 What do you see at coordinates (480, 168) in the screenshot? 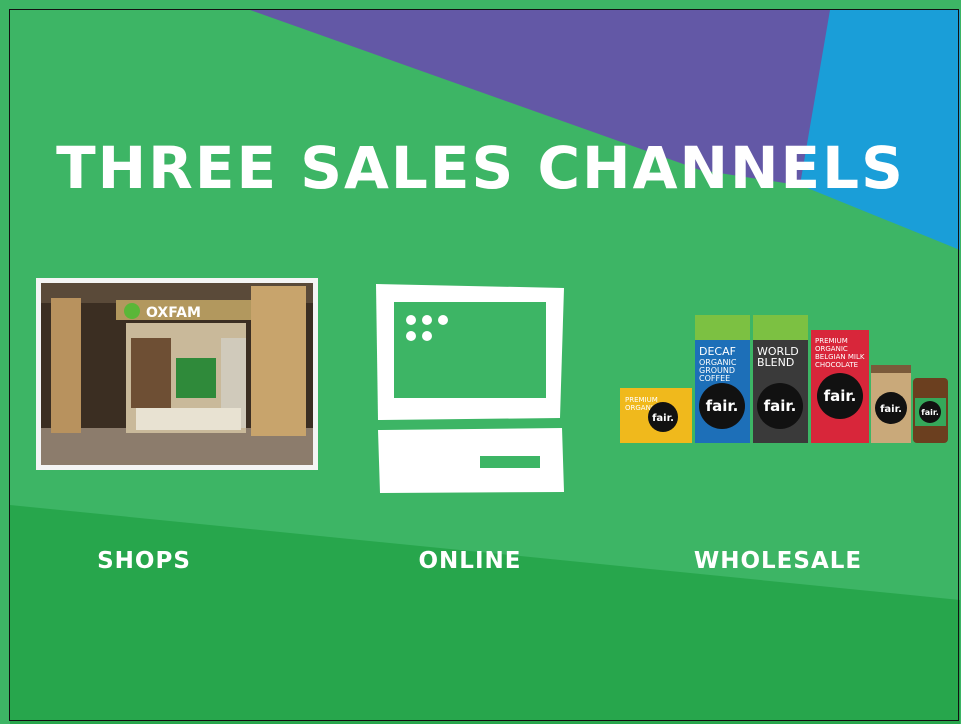
I see `slide-title: THREE SALES CHANNELS` at bounding box center [480, 168].